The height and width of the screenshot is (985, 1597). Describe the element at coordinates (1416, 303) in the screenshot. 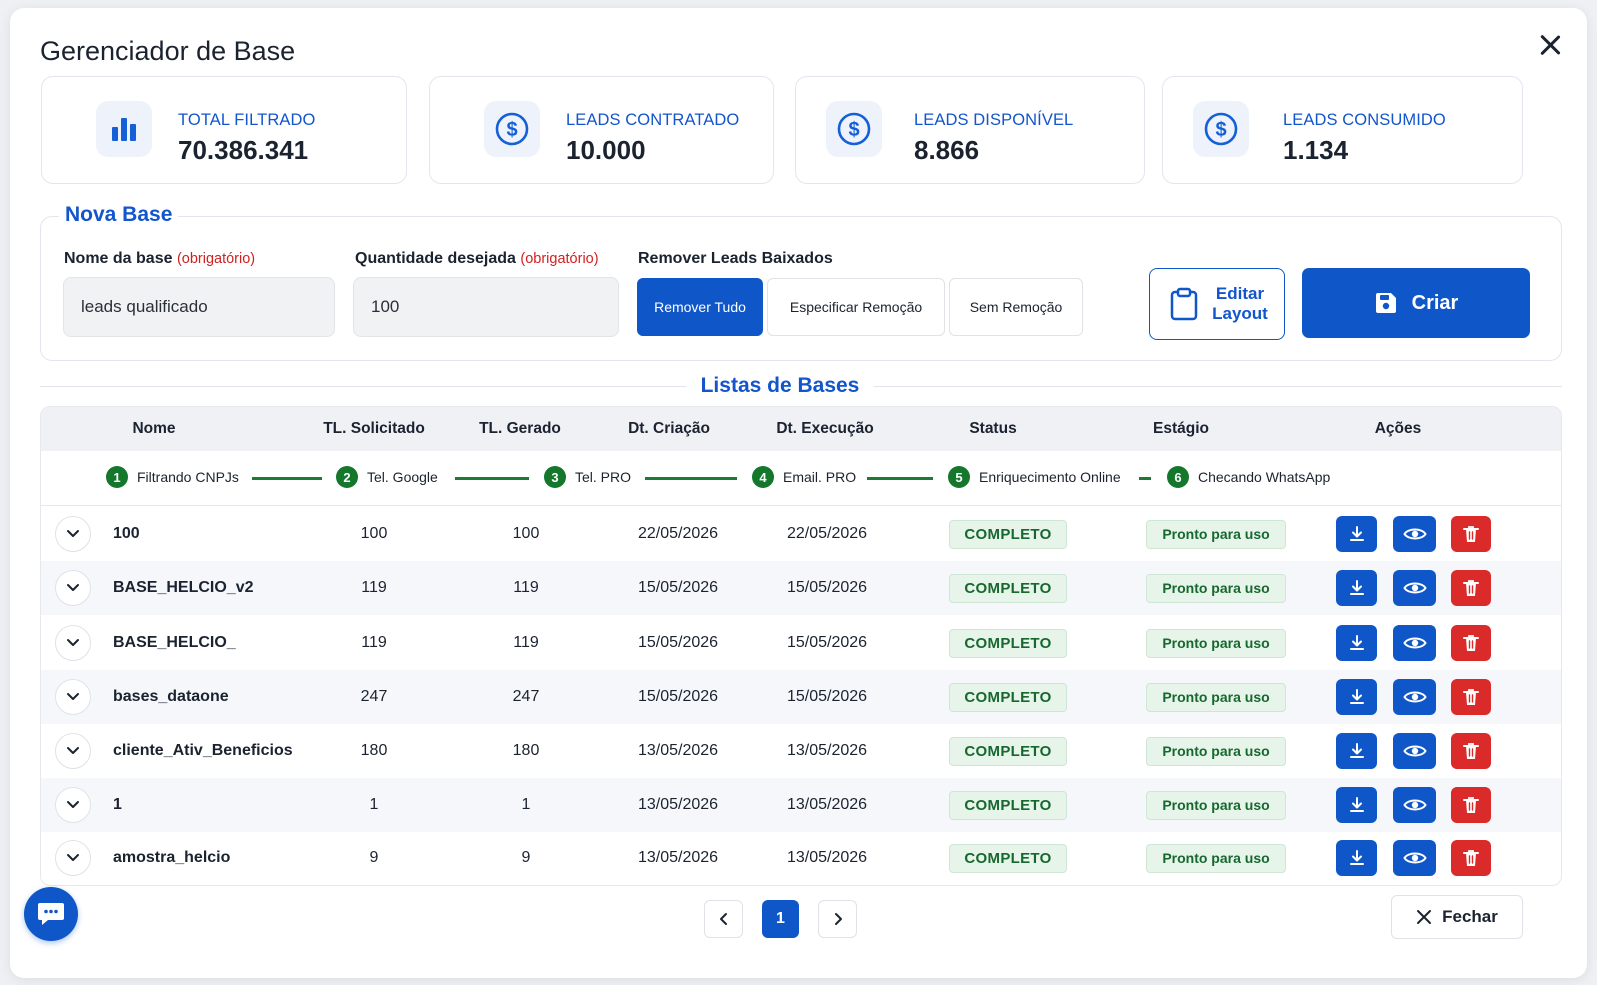

I see `criar-button: Criar` at that location.